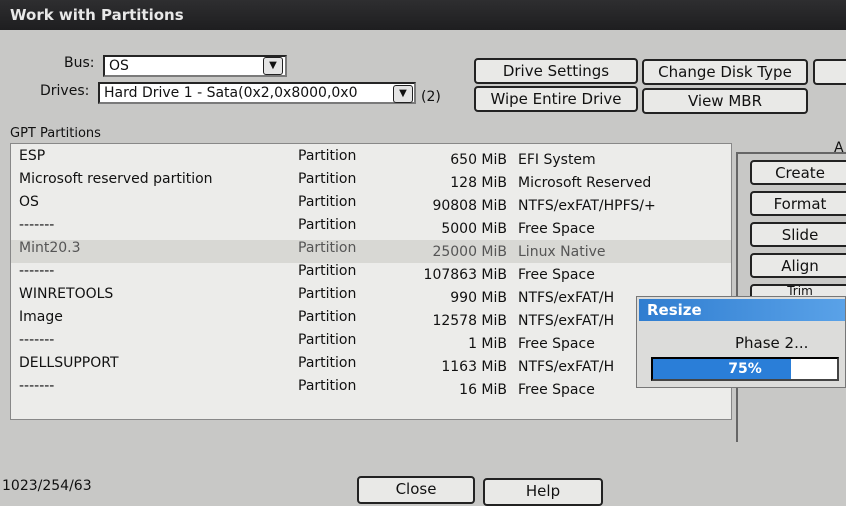 Image resolution: width=846 pixels, height=506 pixels. I want to click on drives-count: (2), so click(431, 97).